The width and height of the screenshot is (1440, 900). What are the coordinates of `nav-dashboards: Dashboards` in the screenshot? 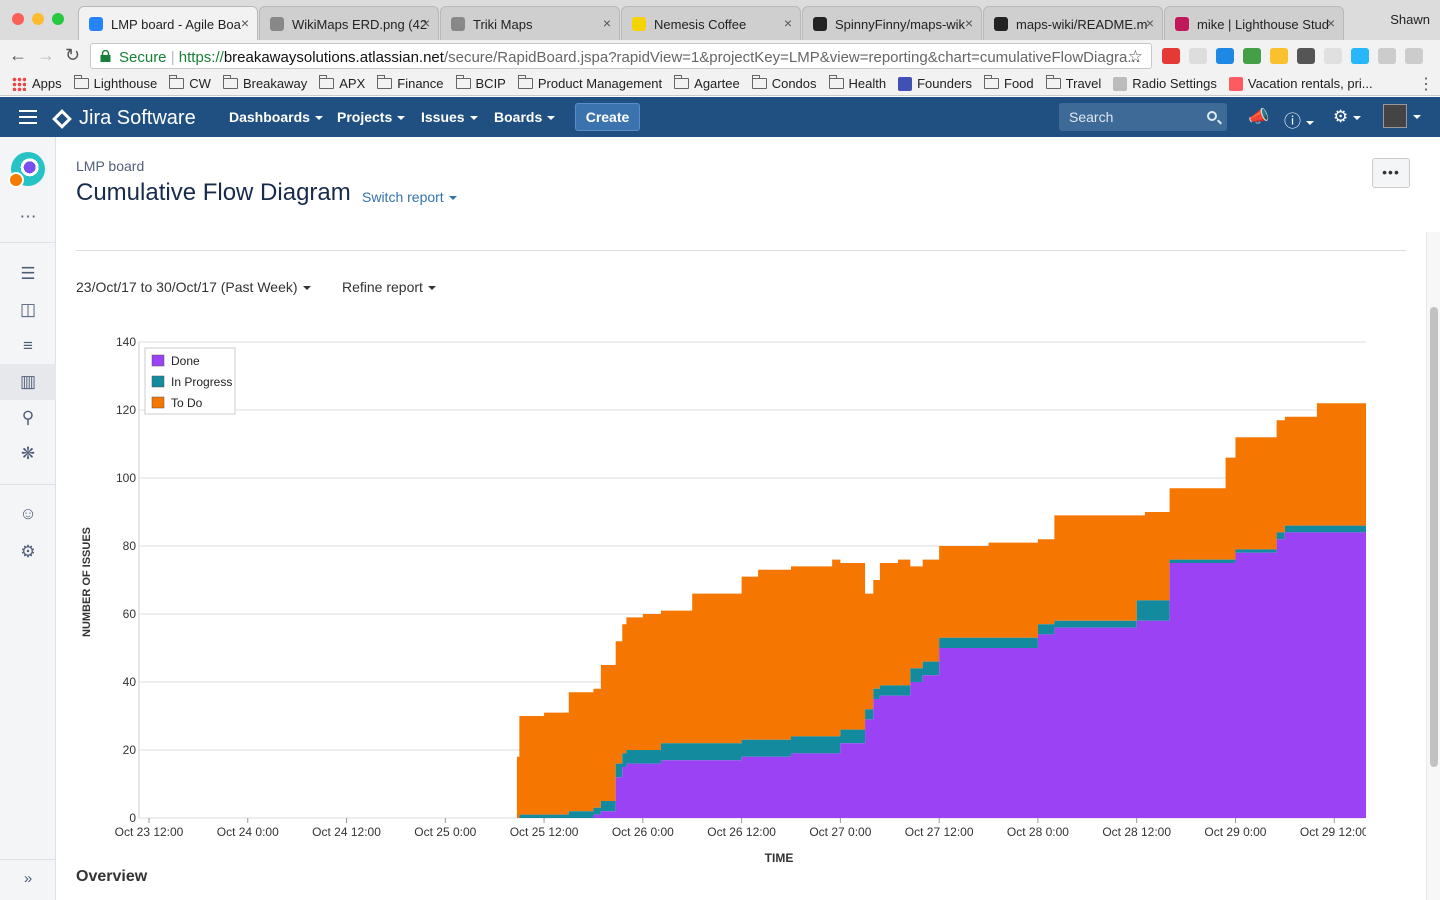 It's located at (276, 117).